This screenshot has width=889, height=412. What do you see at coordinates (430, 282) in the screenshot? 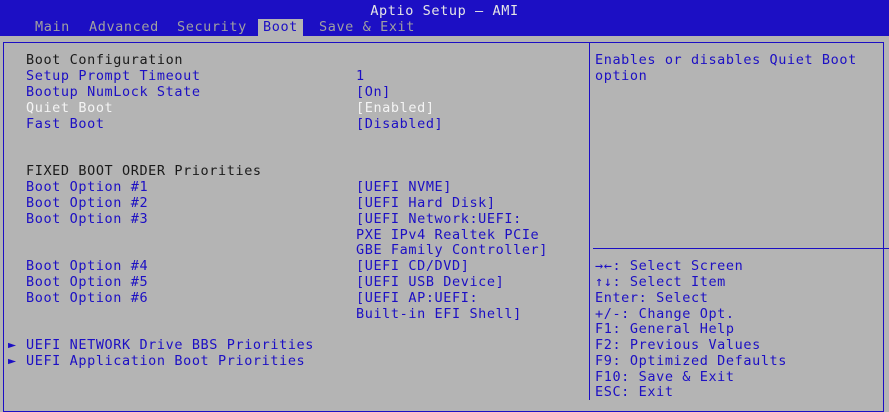
I see `boot-option-5-value: [UEFI USB Device]` at bounding box center [430, 282].